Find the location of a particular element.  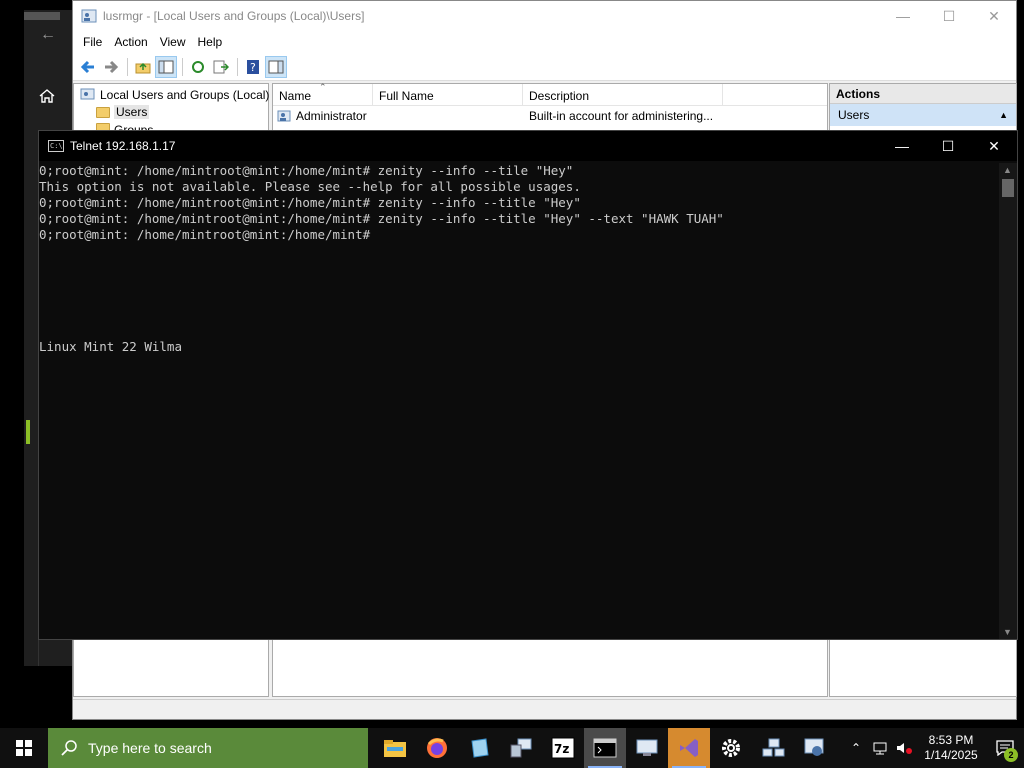

start-button is located at coordinates (24, 748).